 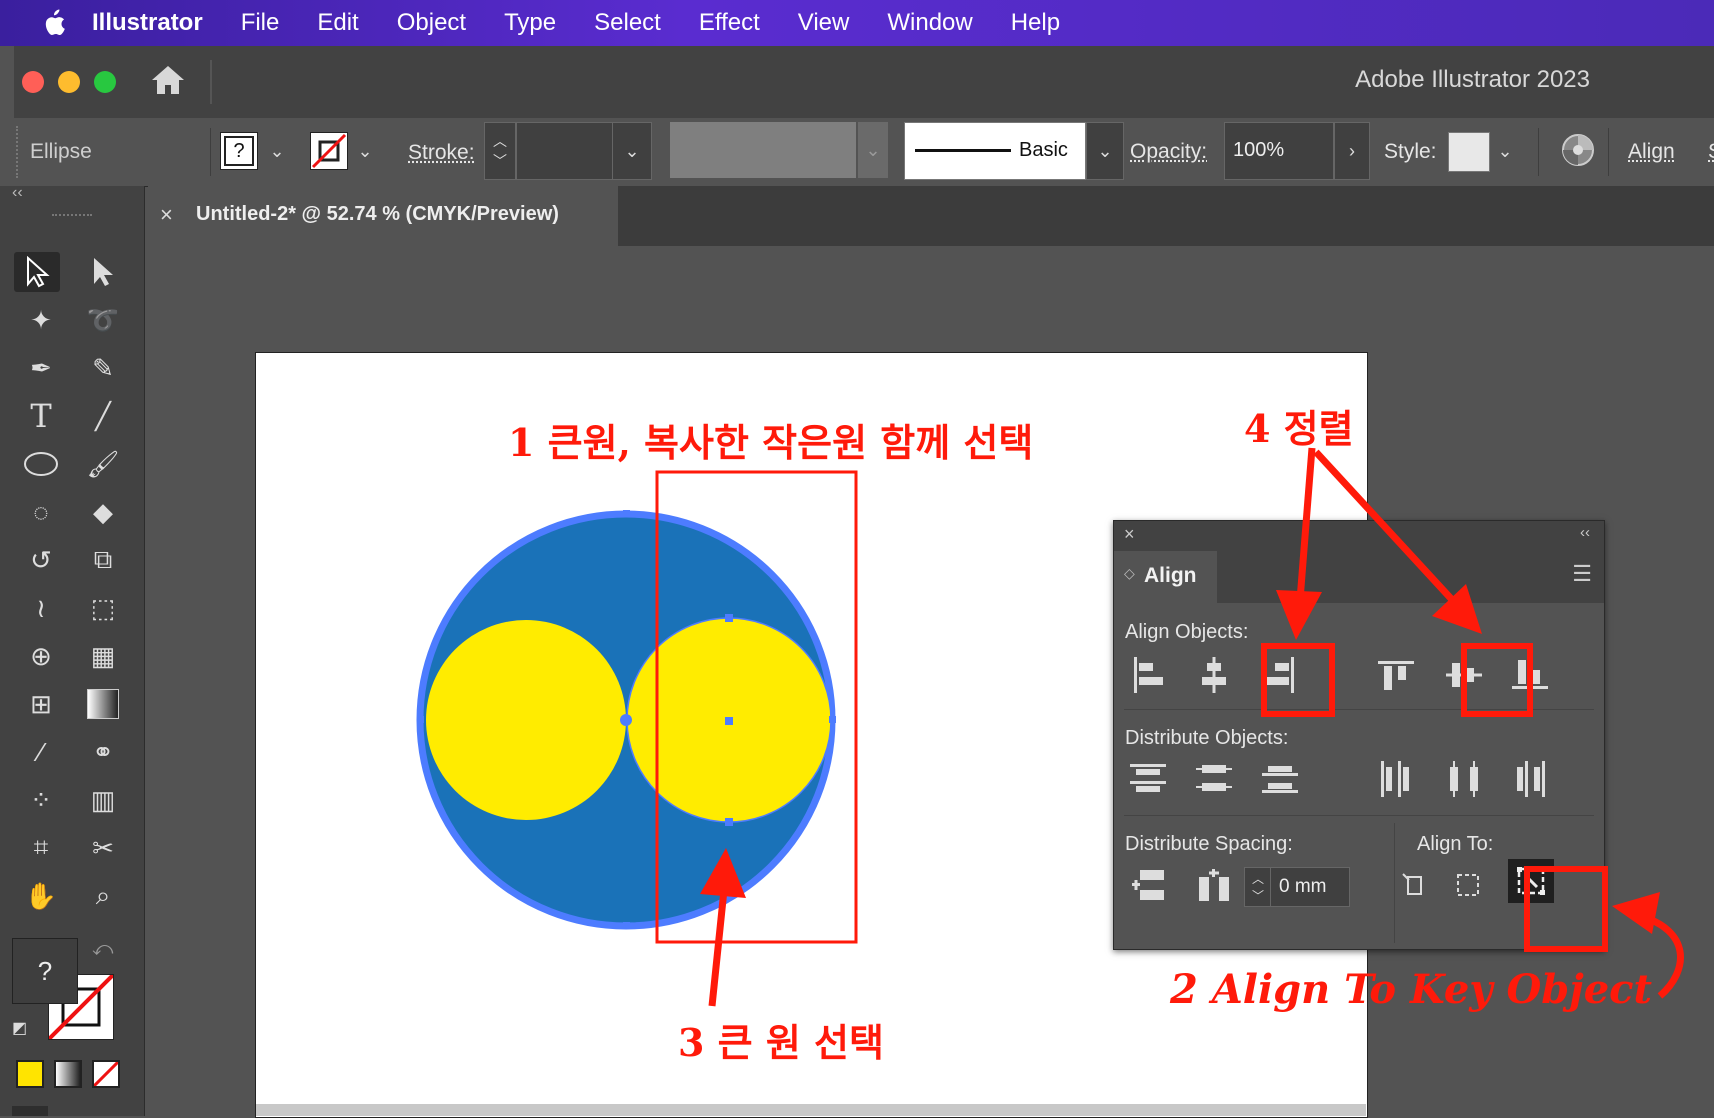 What do you see at coordinates (1457, 609) in the screenshot?
I see `arrowhead-step4-right` at bounding box center [1457, 609].